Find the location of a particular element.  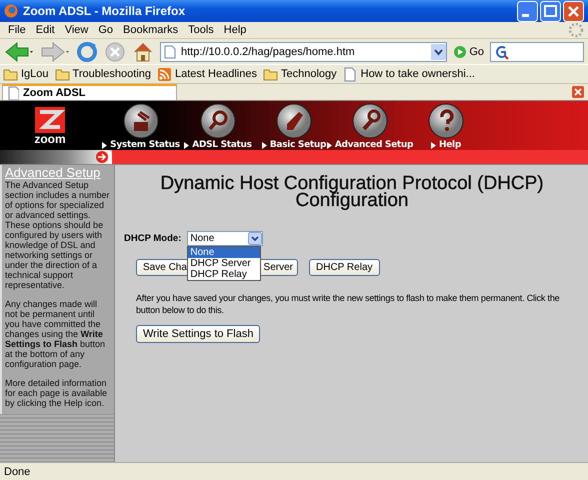

status-text: Done is located at coordinates (17, 472).